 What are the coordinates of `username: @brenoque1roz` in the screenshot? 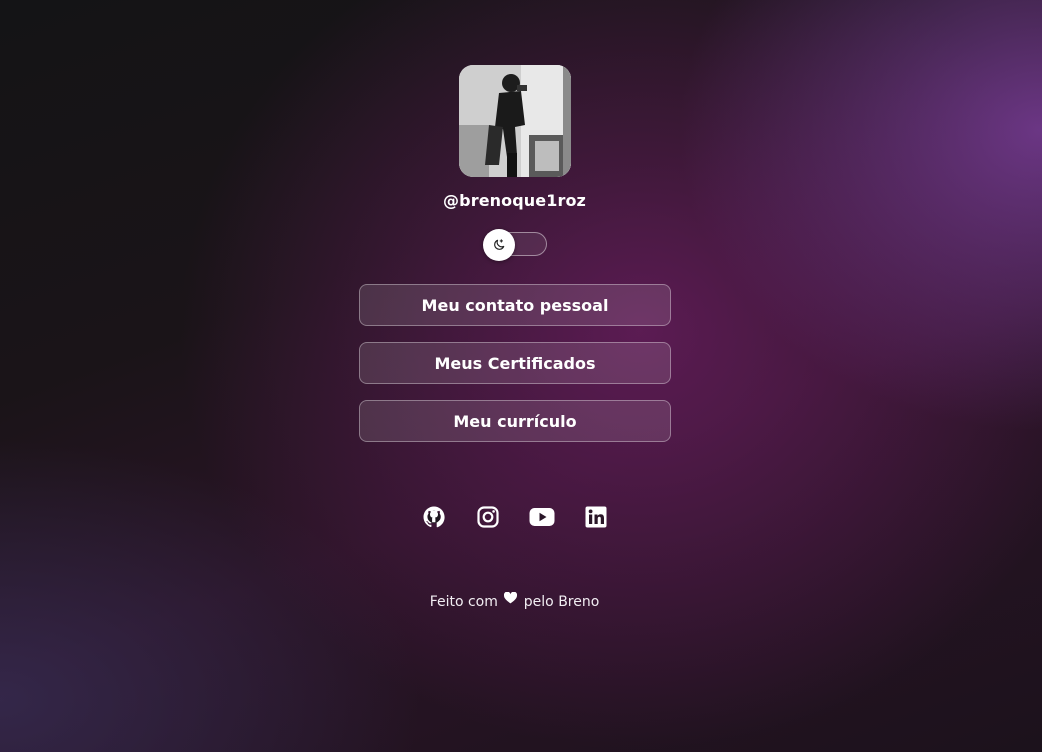 It's located at (514, 200).